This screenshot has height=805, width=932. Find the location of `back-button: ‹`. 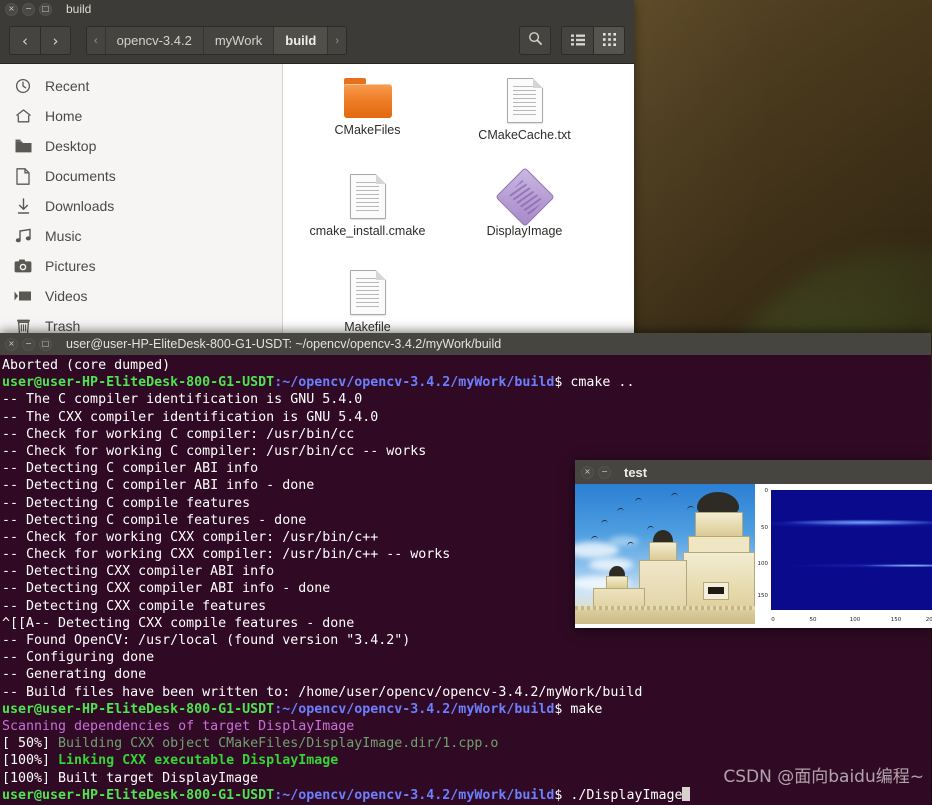

back-button: ‹ is located at coordinates (24, 40).